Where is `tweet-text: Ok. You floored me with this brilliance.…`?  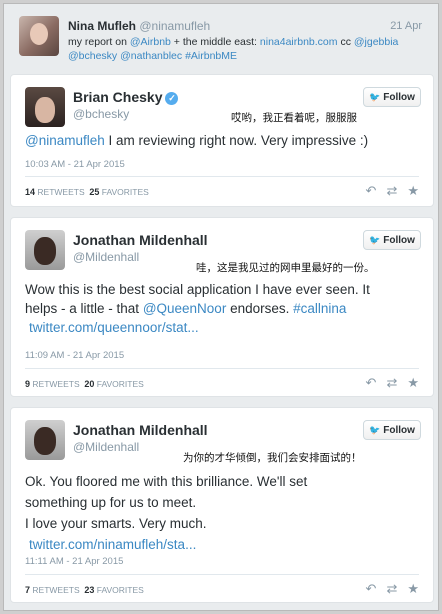 tweet-text: Ok. You floored me with this brilliance.… is located at coordinates (166, 481).